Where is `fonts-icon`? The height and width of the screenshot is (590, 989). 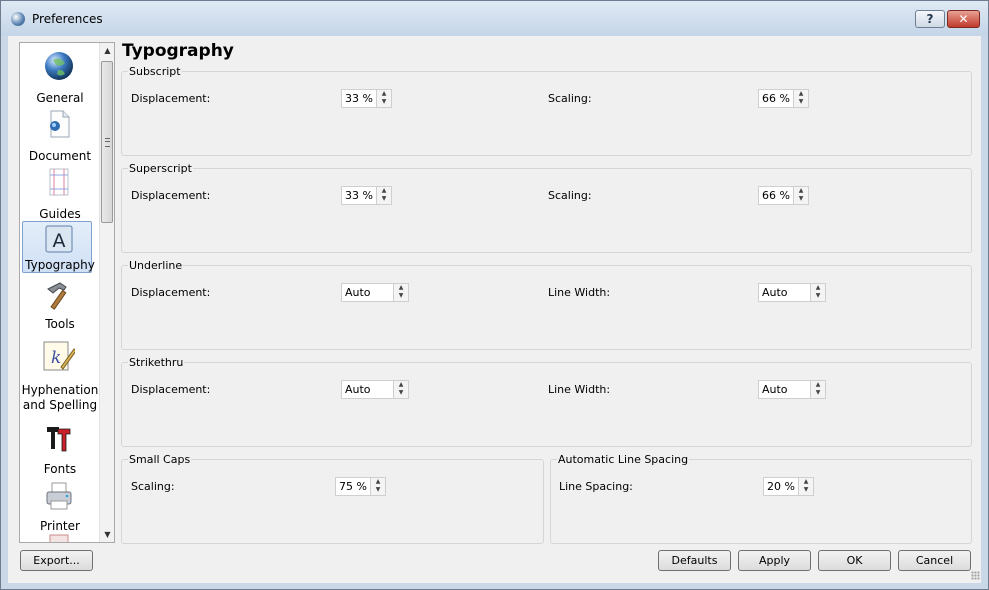 fonts-icon is located at coordinates (59, 439).